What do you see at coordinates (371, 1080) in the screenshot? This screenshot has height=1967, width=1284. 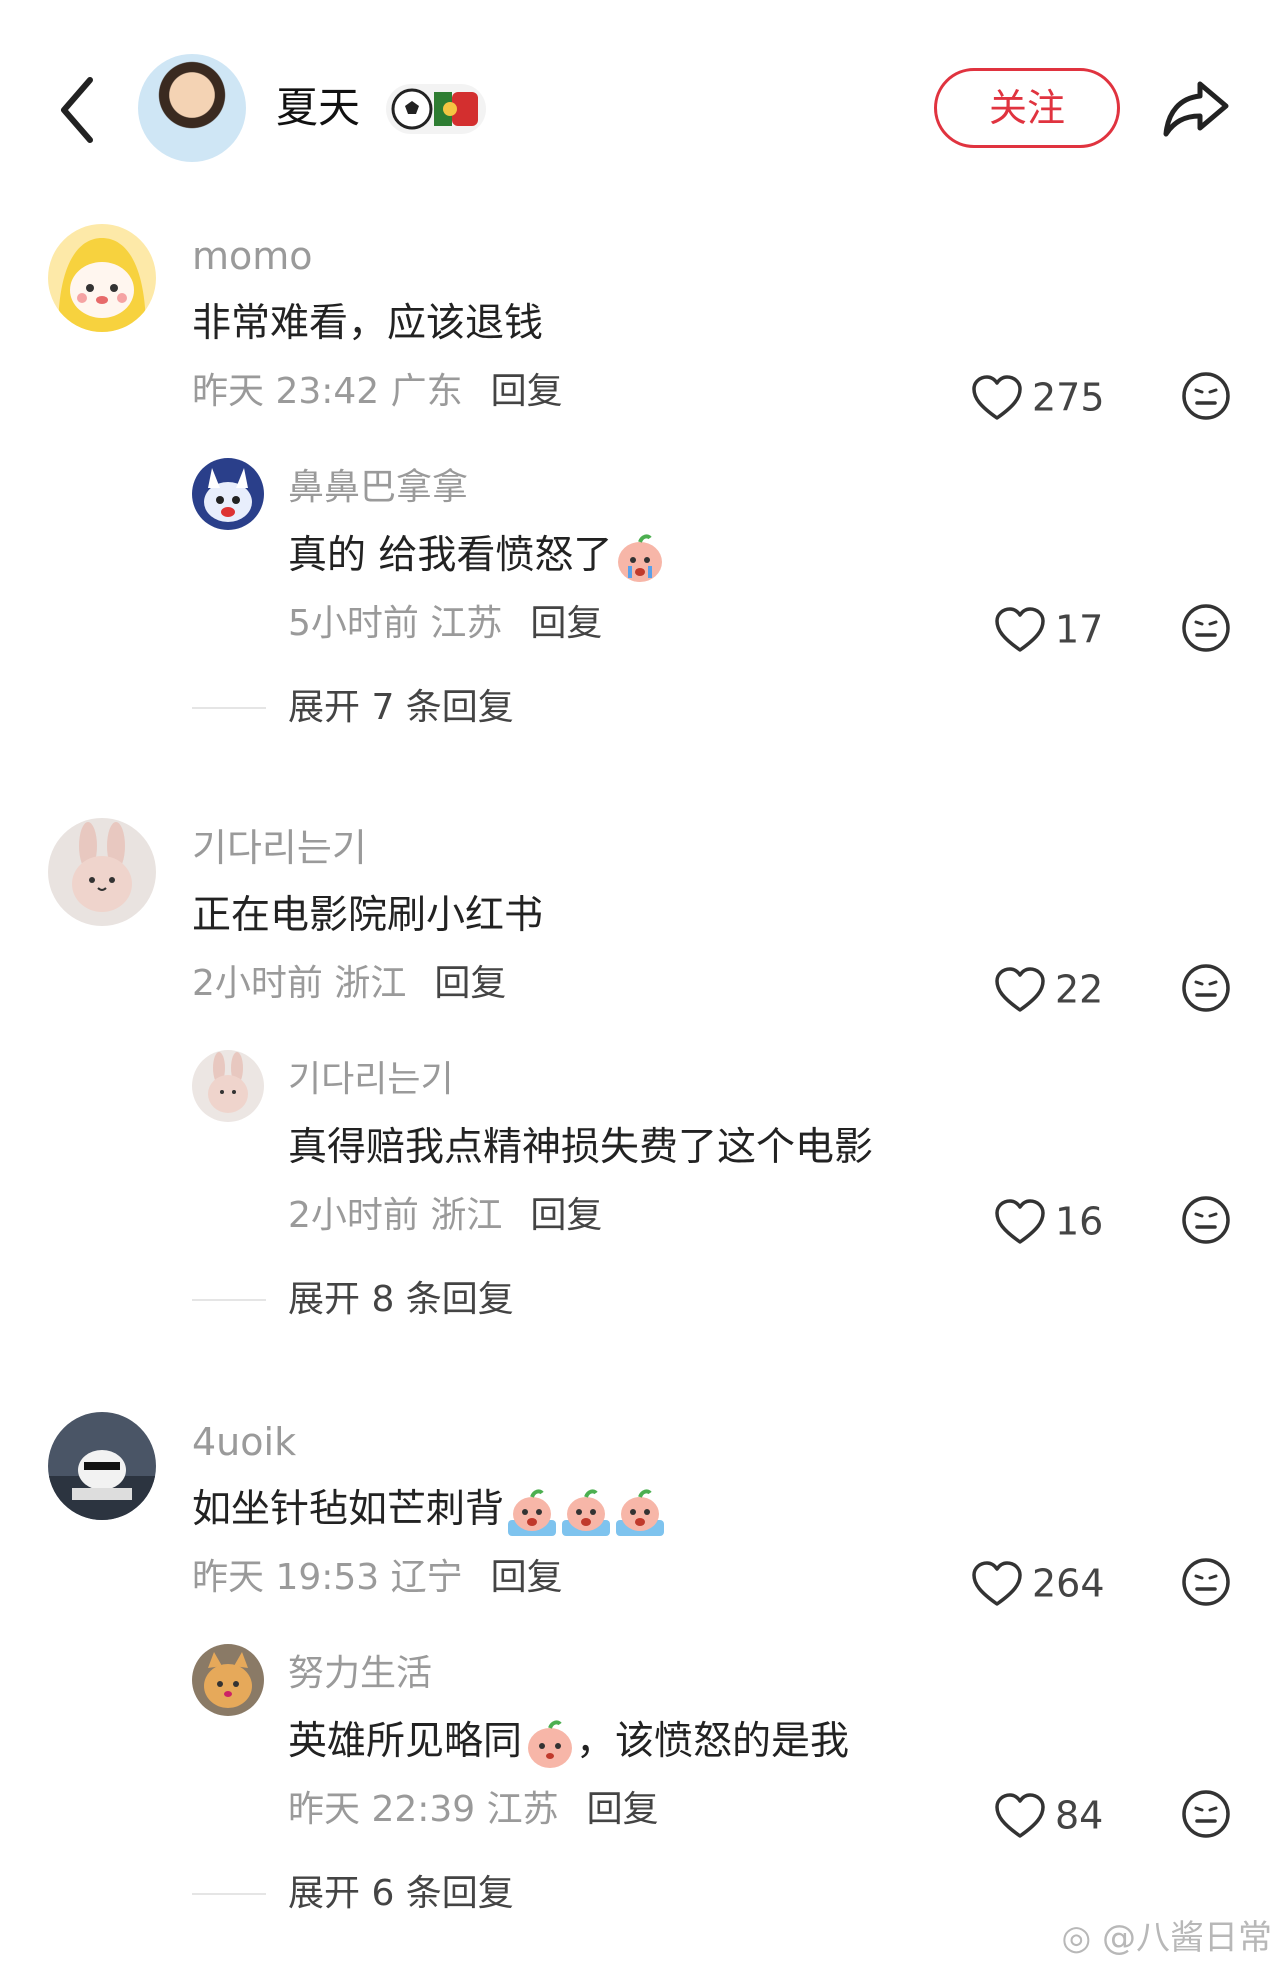 I see `reply-username: 기다리는기` at bounding box center [371, 1080].